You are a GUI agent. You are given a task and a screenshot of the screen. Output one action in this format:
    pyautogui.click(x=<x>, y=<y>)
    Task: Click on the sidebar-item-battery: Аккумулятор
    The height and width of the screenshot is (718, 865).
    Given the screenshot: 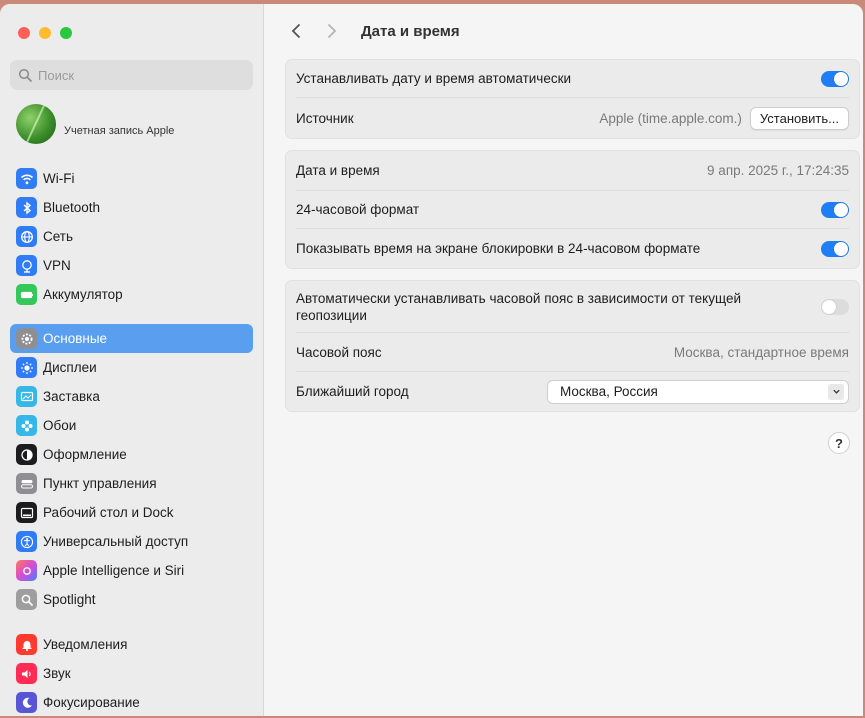 What is the action you would take?
    pyautogui.click(x=131, y=294)
    